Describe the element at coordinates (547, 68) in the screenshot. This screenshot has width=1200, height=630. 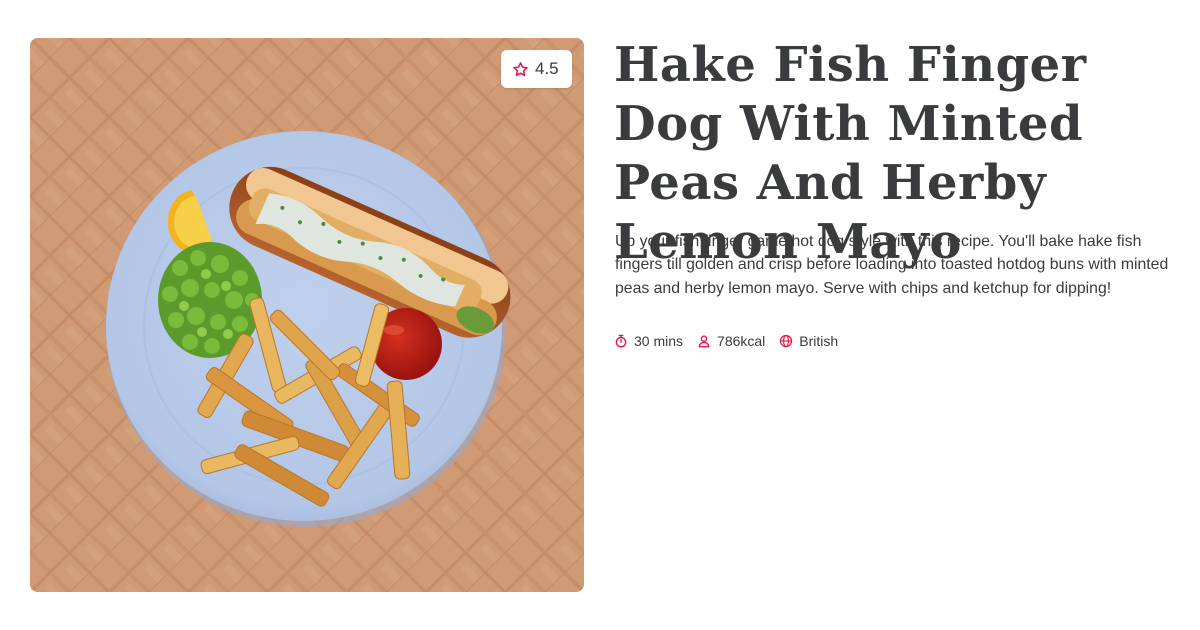
I see `rating-value: 4.5` at that location.